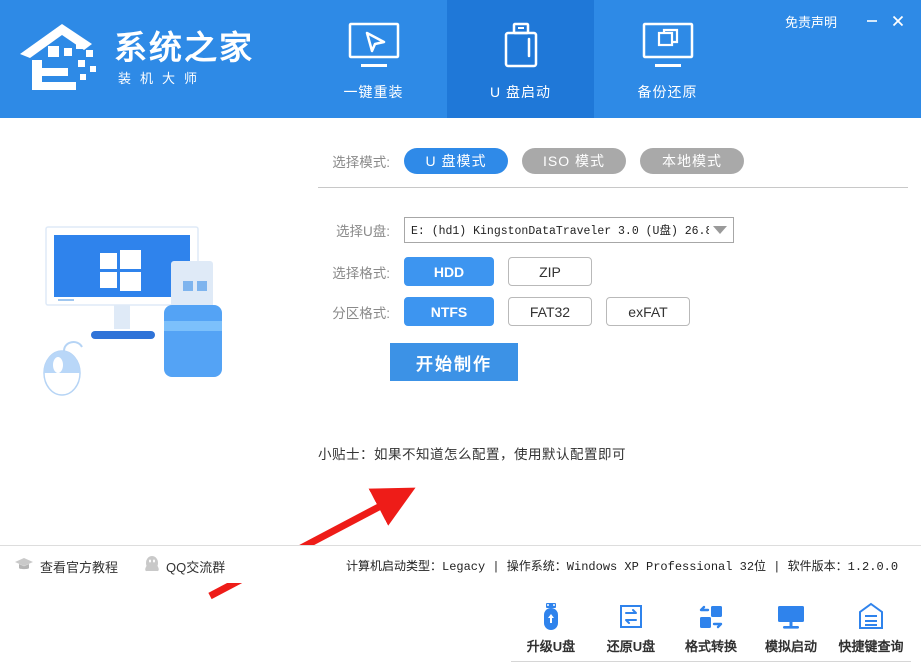 This screenshot has width=921, height=662. I want to click on start-make-button: 开始制作, so click(454, 362).